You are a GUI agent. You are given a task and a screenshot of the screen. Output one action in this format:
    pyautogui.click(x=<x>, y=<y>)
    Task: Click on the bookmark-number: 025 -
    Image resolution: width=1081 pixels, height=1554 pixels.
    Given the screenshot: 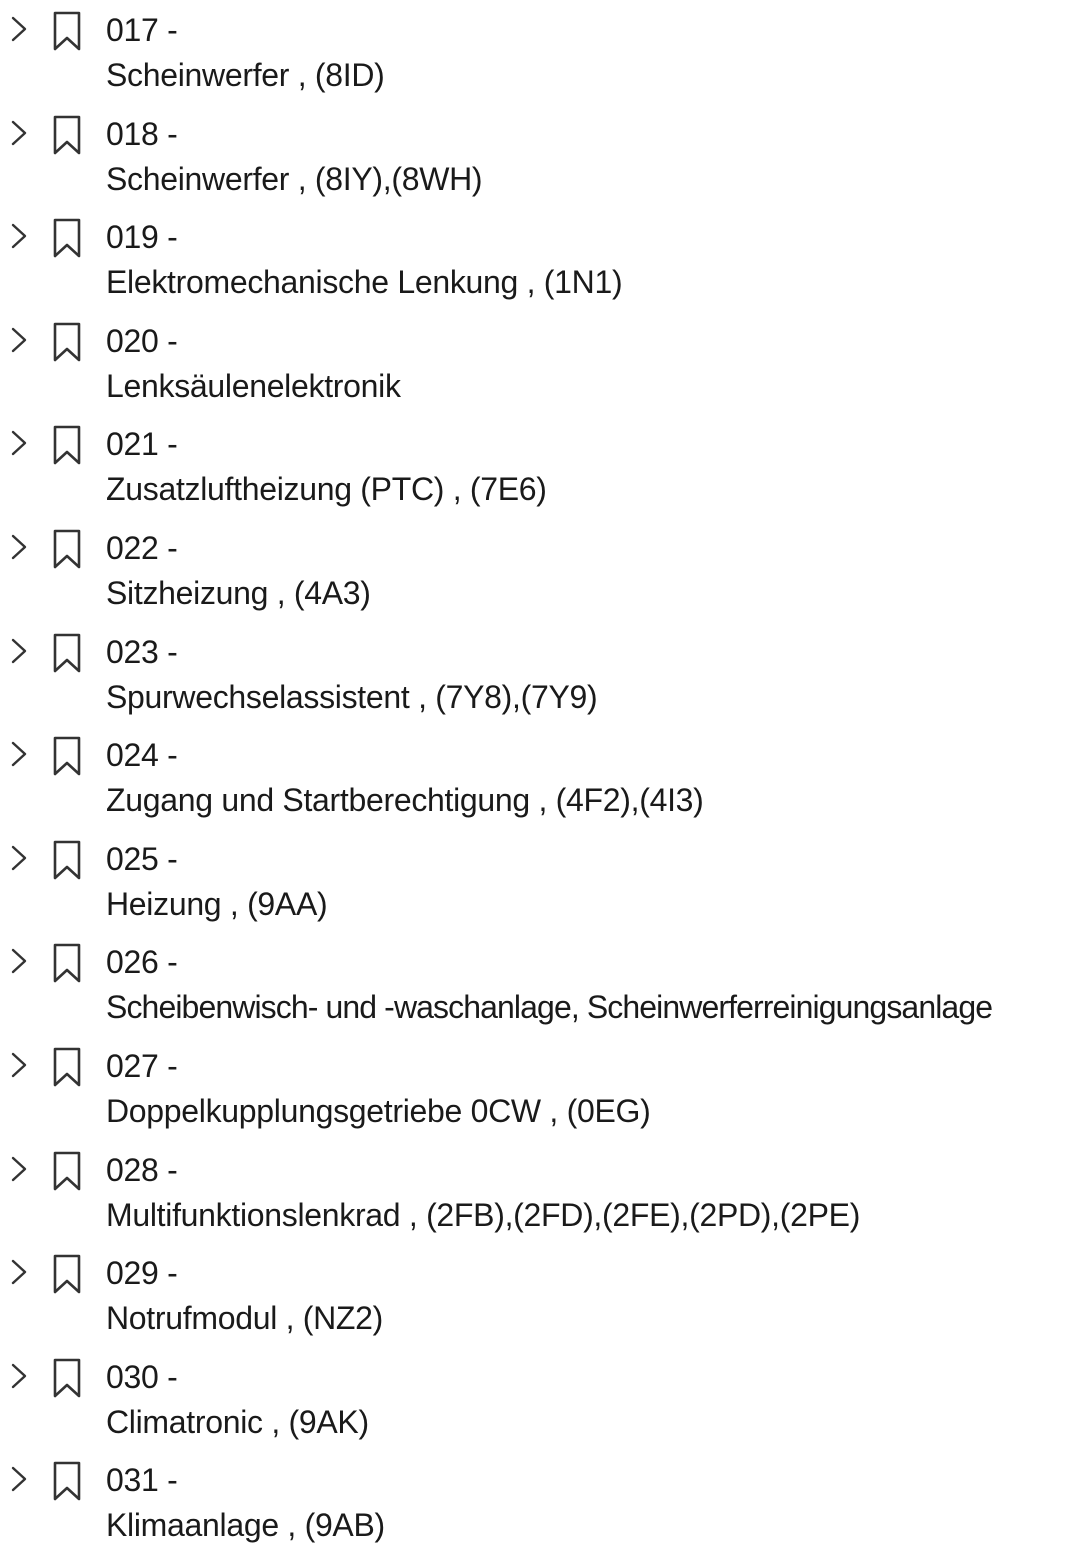 What is the action you would take?
    pyautogui.click(x=142, y=858)
    